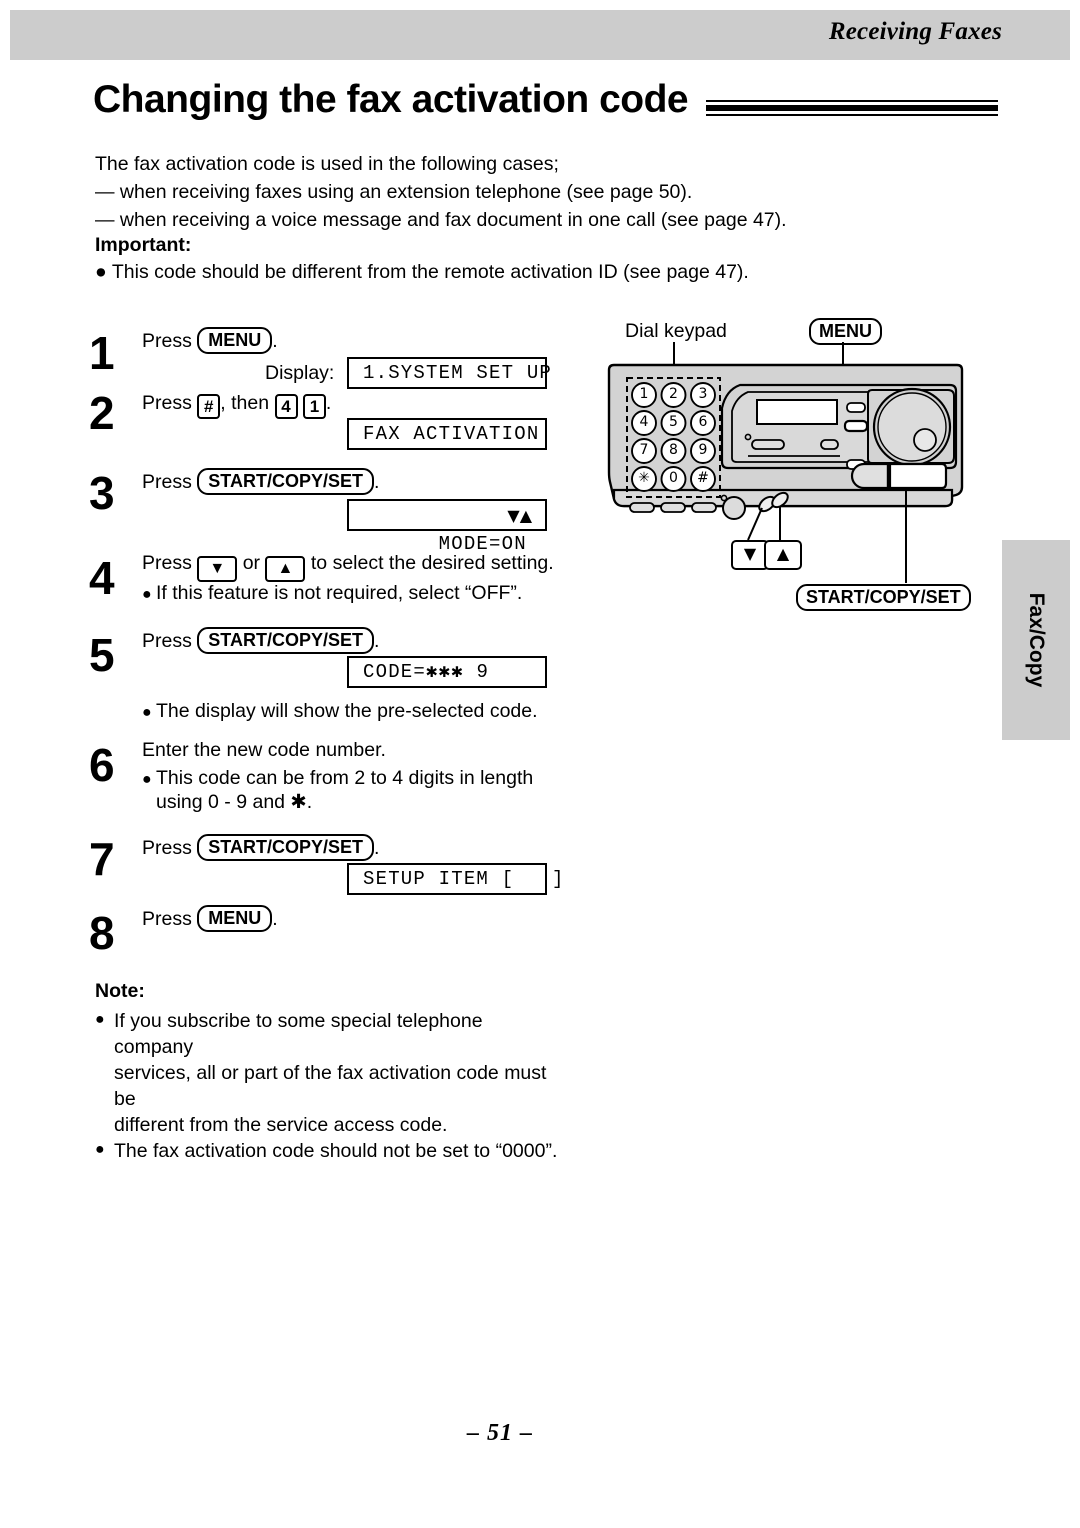 This screenshot has width=1080, height=1528. Describe the element at coordinates (264, 750) in the screenshot. I see `step-6-text: Enter the new code number.` at that location.